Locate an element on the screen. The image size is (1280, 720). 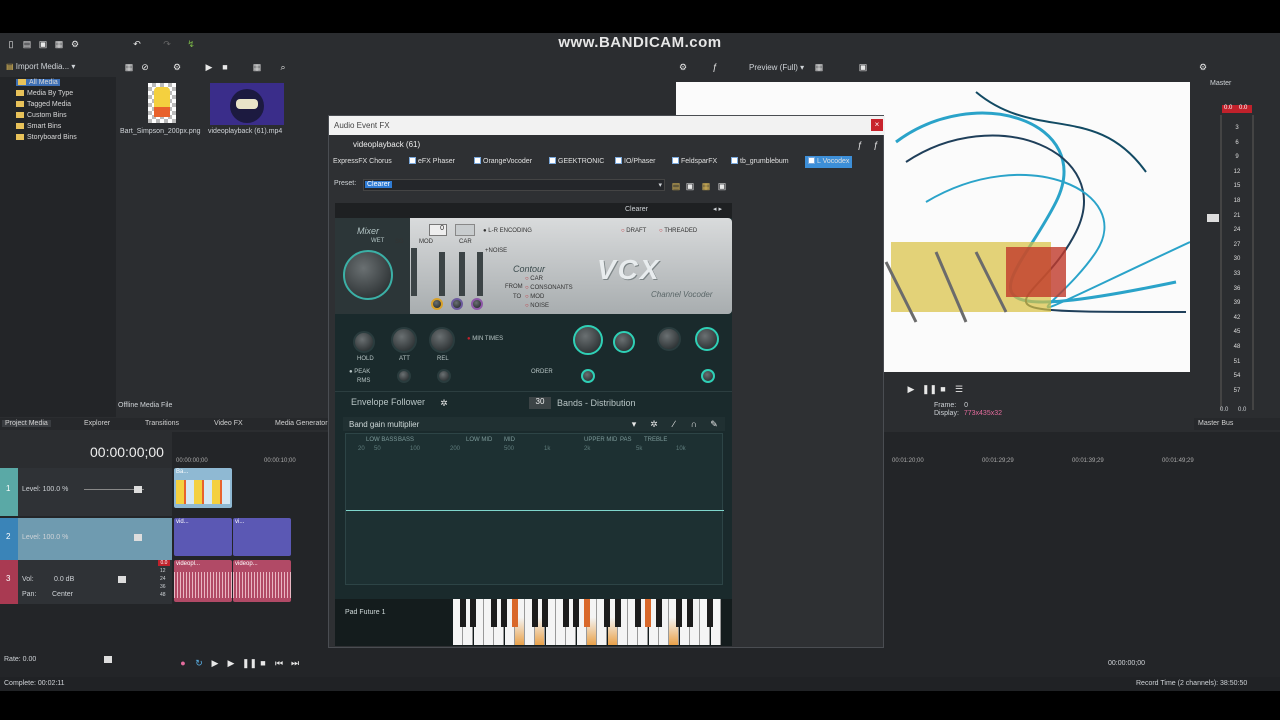
car-fader is located at coordinates (462, 274).